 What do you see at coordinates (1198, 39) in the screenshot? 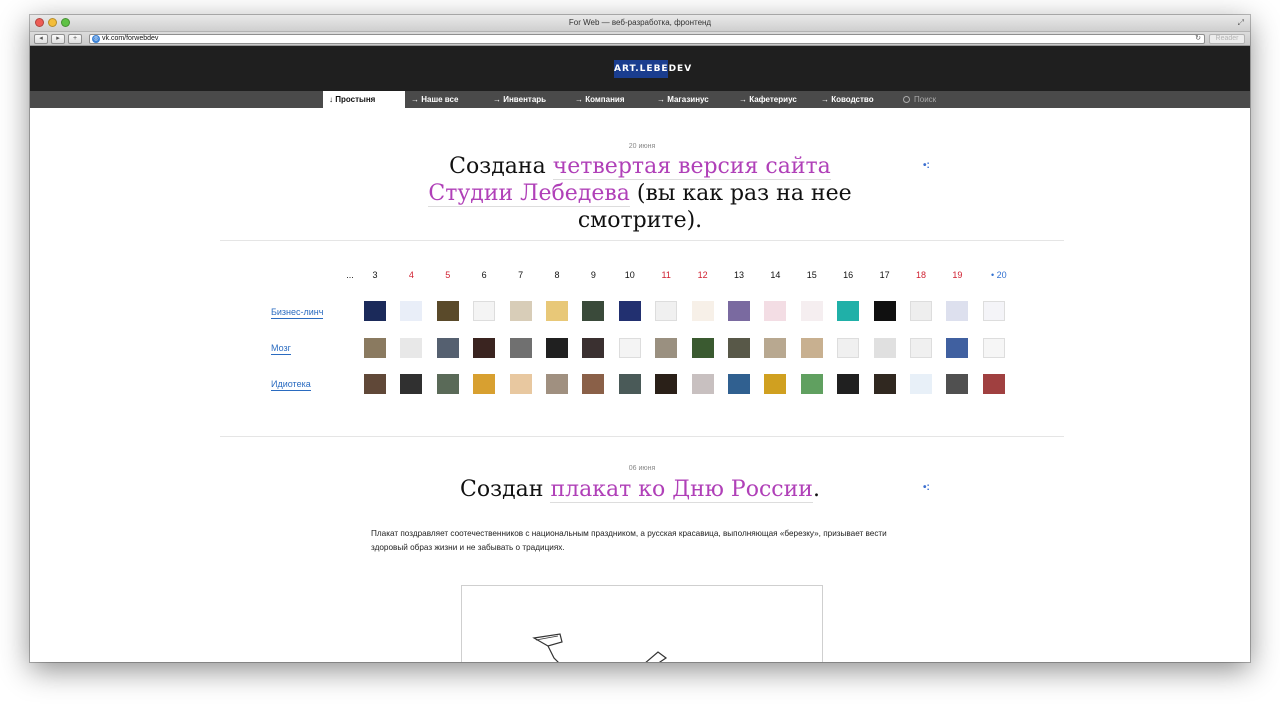
I see `reload-icon: ↻` at bounding box center [1198, 39].